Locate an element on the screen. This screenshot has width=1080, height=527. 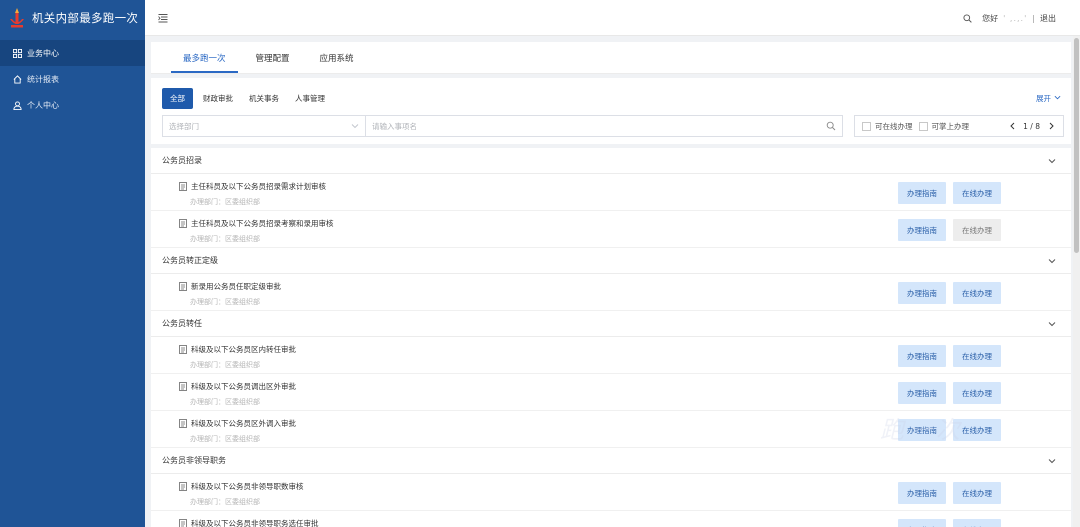
chevron-left-icon is located at coordinates (1012, 126).